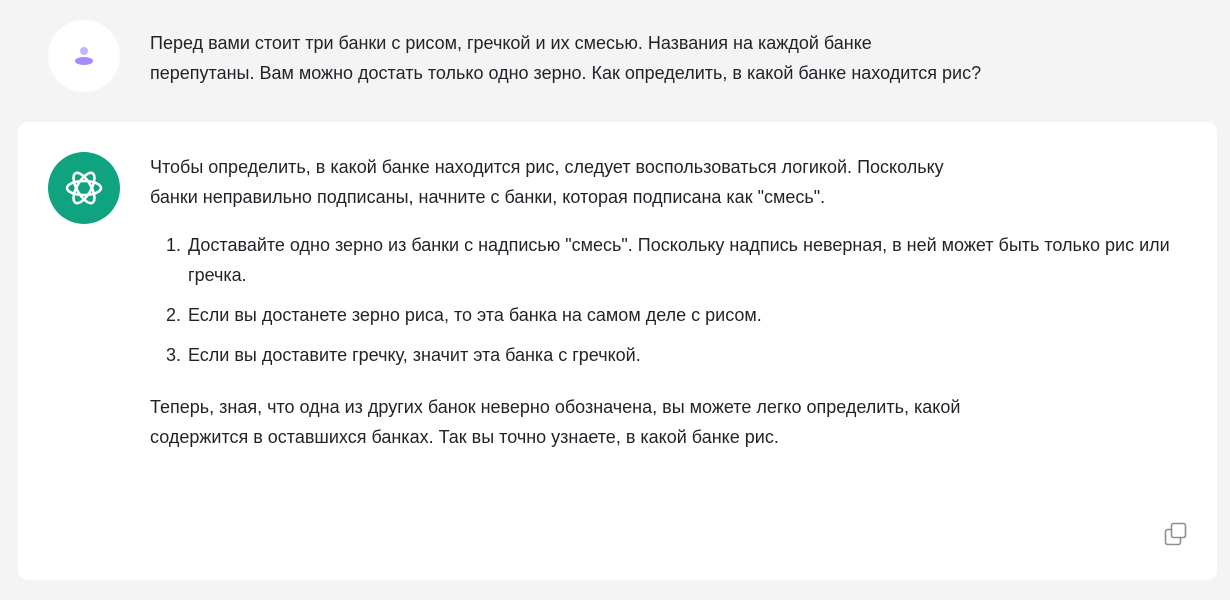 This screenshot has height=600, width=1230. I want to click on assistant-avatar, so click(84, 188).